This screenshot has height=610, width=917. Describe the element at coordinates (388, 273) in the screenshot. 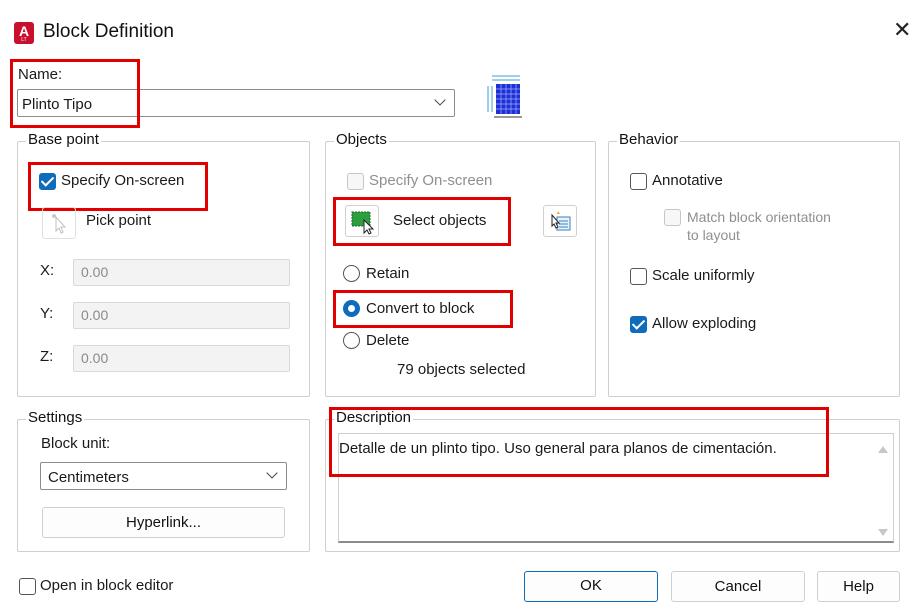

I see `retain-label: Retain` at that location.